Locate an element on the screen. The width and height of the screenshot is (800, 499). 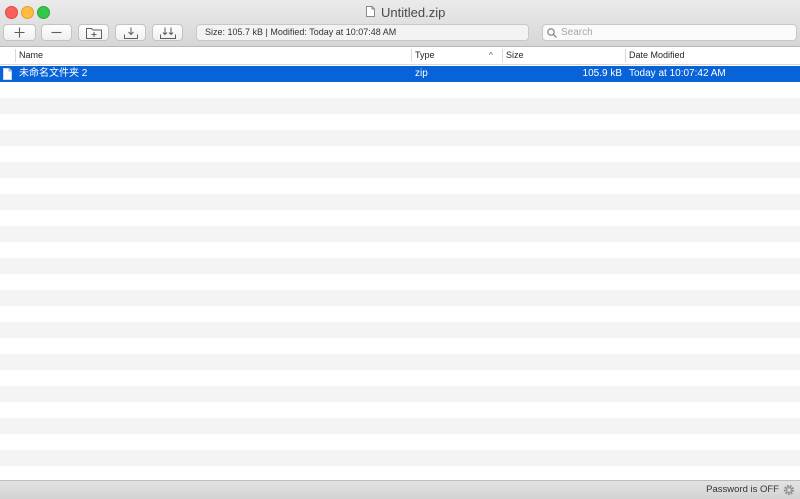
file-icon is located at coordinates (7, 75).